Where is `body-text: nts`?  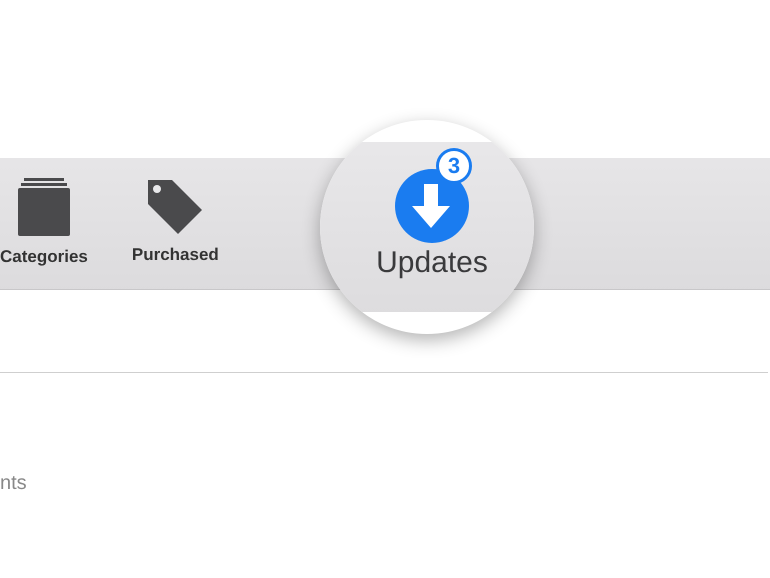
body-text: nts is located at coordinates (14, 483).